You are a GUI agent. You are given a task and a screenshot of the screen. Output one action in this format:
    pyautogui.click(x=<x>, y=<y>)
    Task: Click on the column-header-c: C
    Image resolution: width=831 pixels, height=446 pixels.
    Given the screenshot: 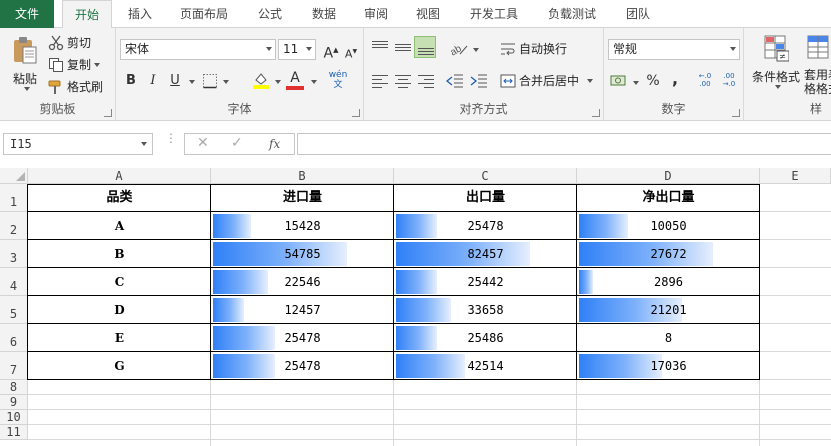 What is the action you would take?
    pyautogui.click(x=485, y=176)
    